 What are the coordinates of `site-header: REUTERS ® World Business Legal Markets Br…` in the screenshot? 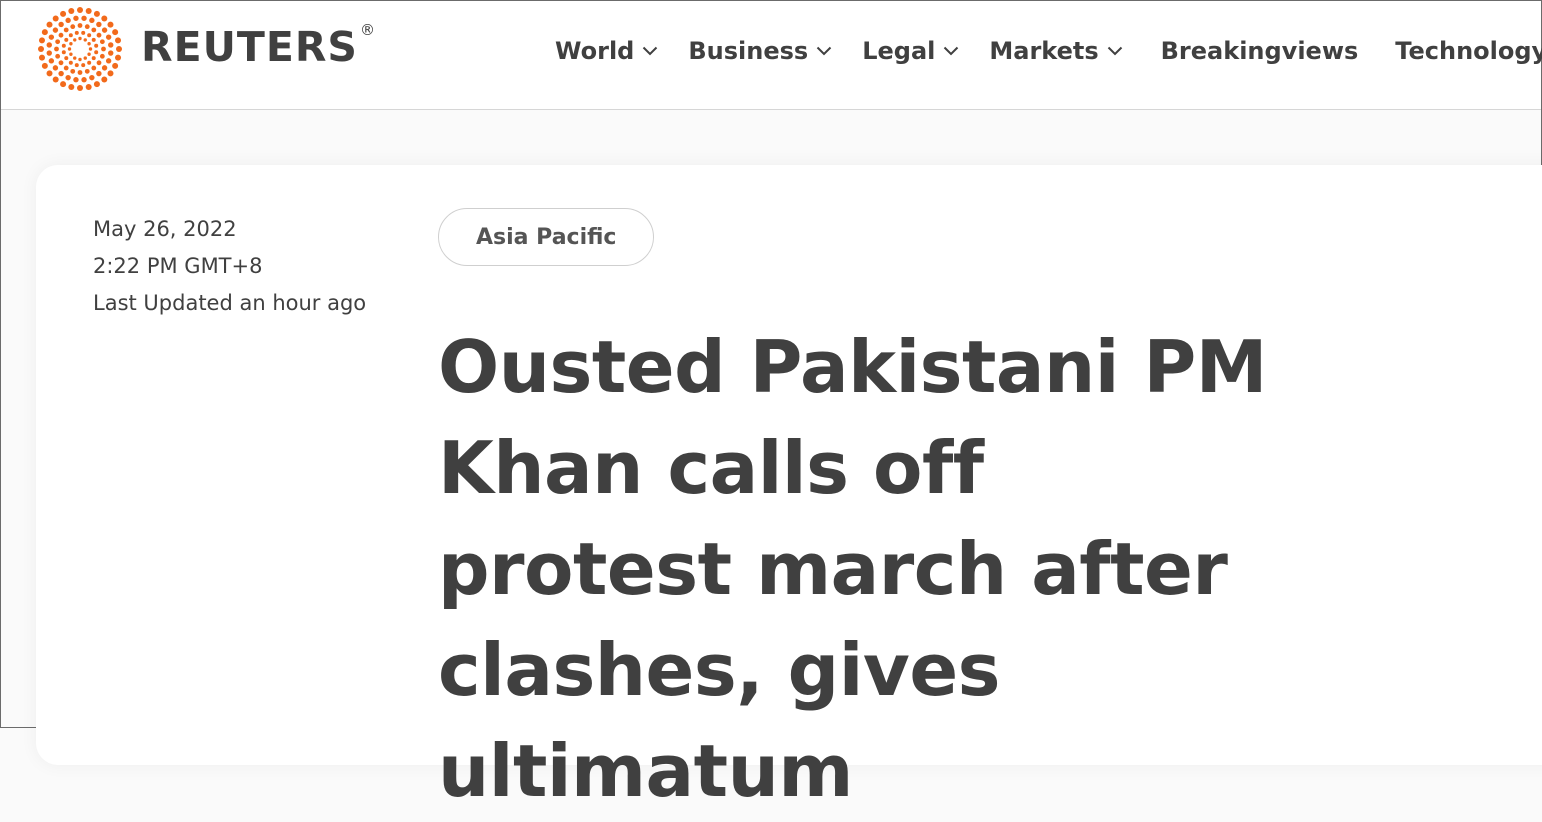 It's located at (771, 55).